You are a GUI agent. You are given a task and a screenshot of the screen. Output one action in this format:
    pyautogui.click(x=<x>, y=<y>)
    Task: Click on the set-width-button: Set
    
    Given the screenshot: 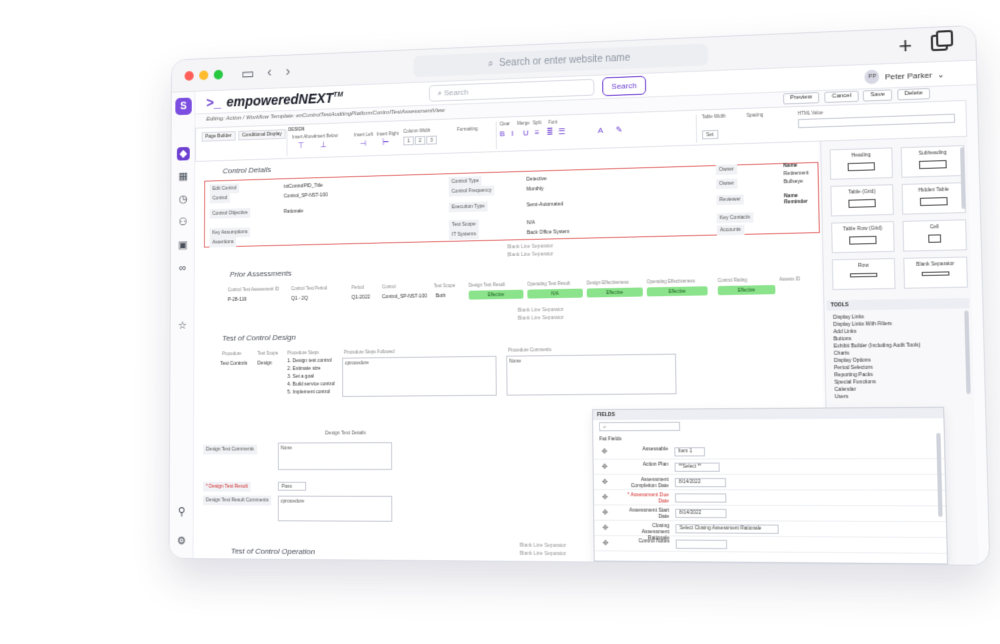 What is the action you would take?
    pyautogui.click(x=710, y=135)
    